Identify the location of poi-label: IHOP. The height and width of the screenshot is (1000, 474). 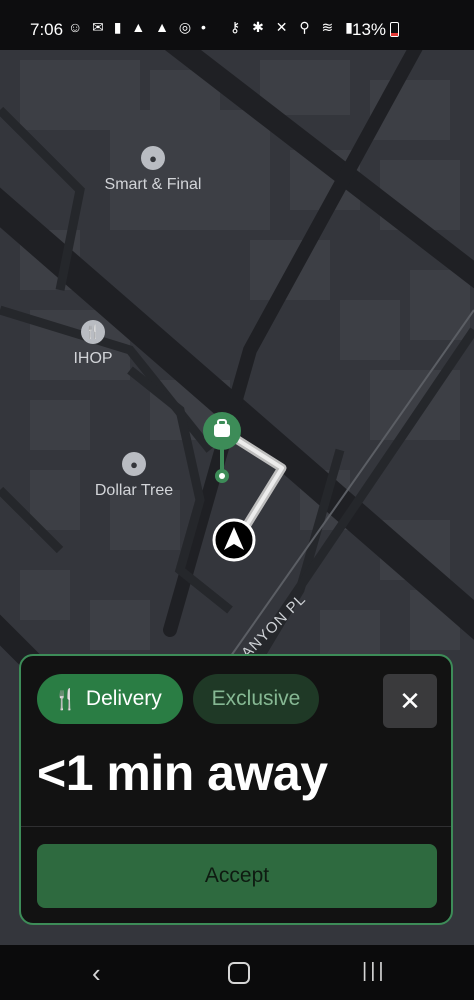
(93, 358).